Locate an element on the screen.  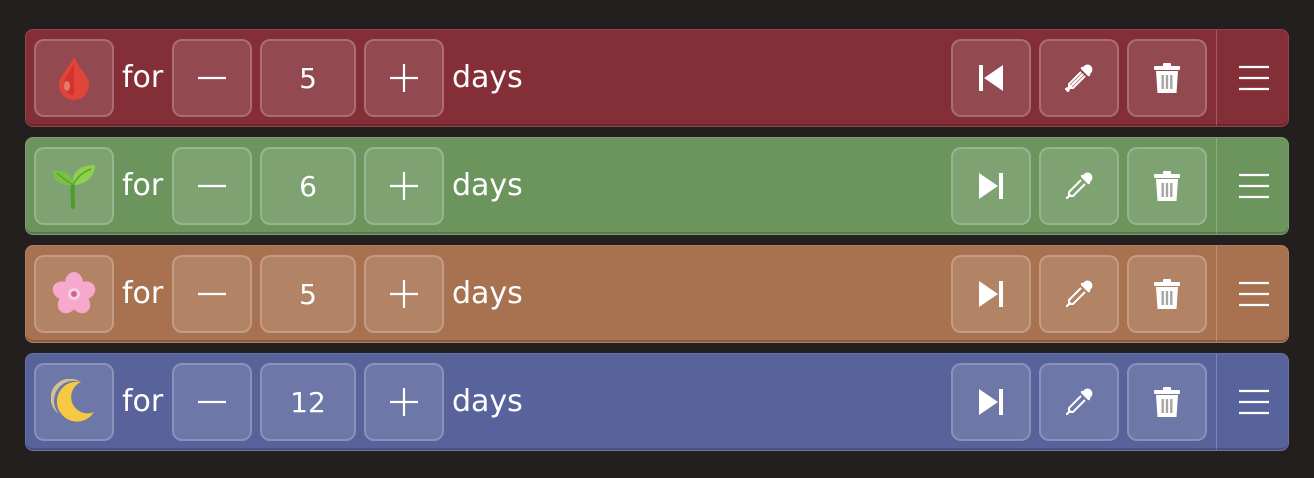
duration-value: 12 is located at coordinates (308, 402).